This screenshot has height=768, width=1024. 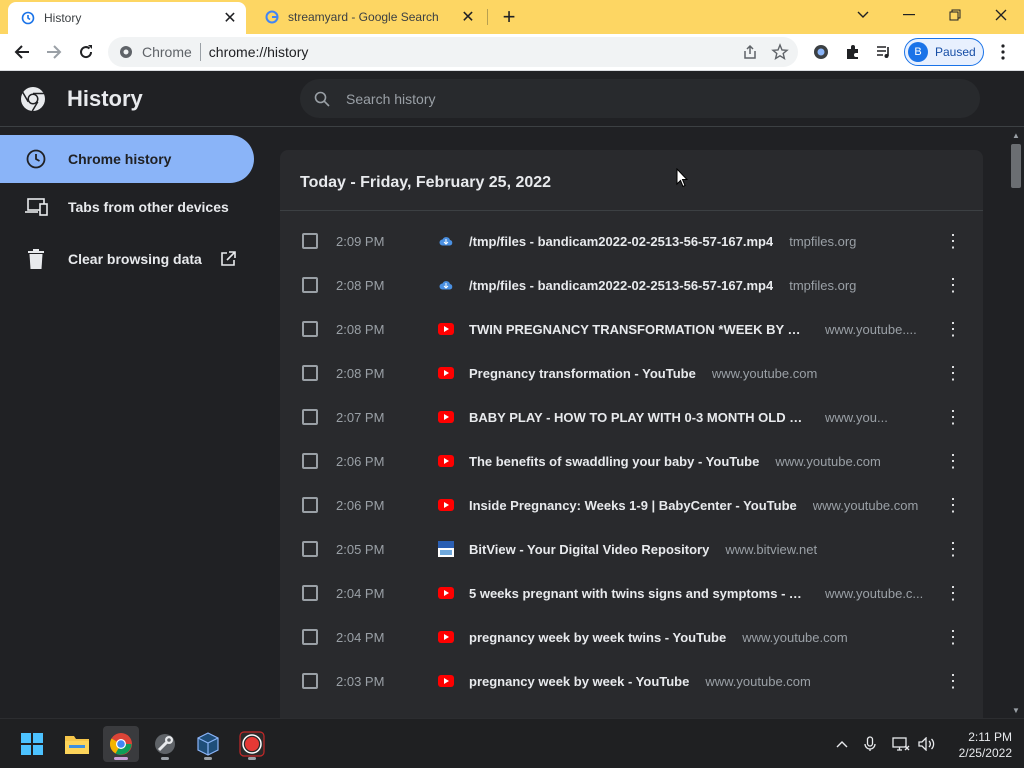 What do you see at coordinates (86, 52) in the screenshot?
I see `reload-button` at bounding box center [86, 52].